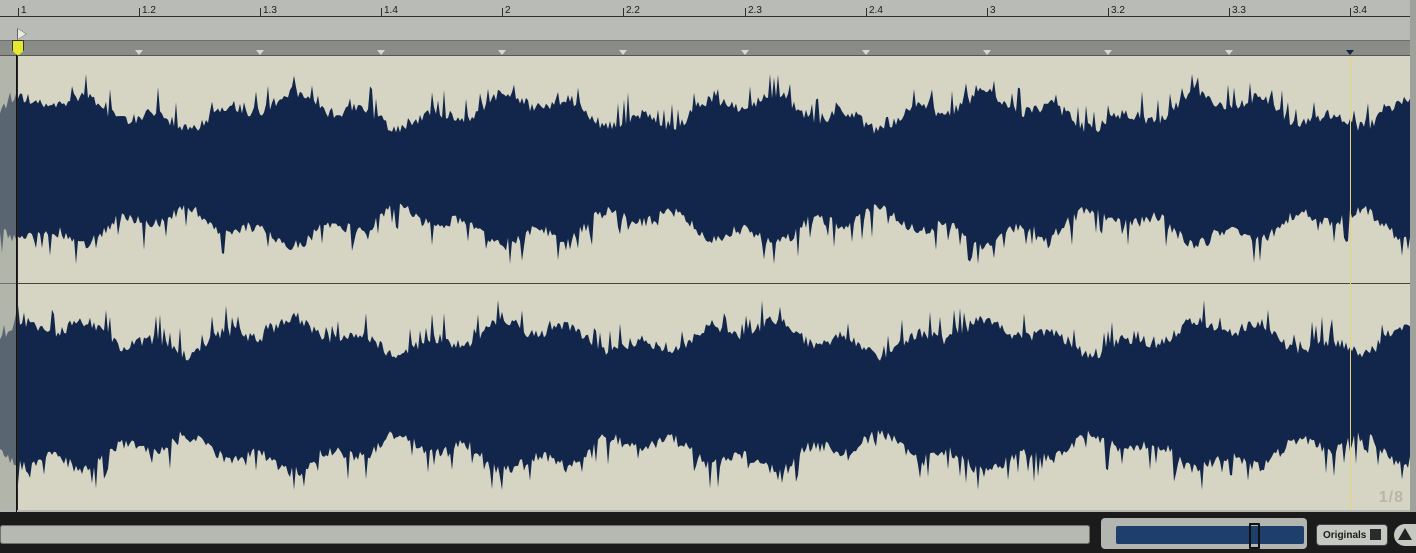 The width and height of the screenshot is (1416, 553). What do you see at coordinates (1210, 535) in the screenshot?
I see `overview-waveform` at bounding box center [1210, 535].